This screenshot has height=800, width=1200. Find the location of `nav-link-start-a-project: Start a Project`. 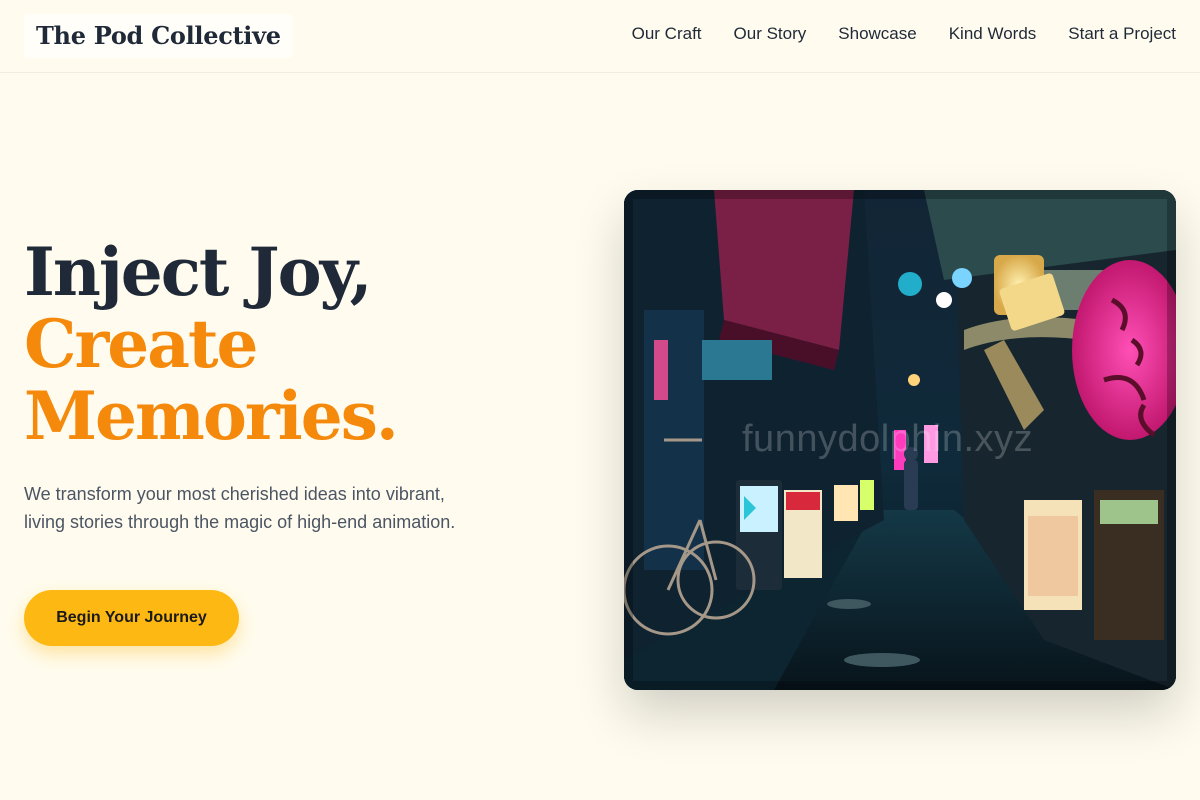

nav-link-start-a-project: Start a Project is located at coordinates (1122, 34).